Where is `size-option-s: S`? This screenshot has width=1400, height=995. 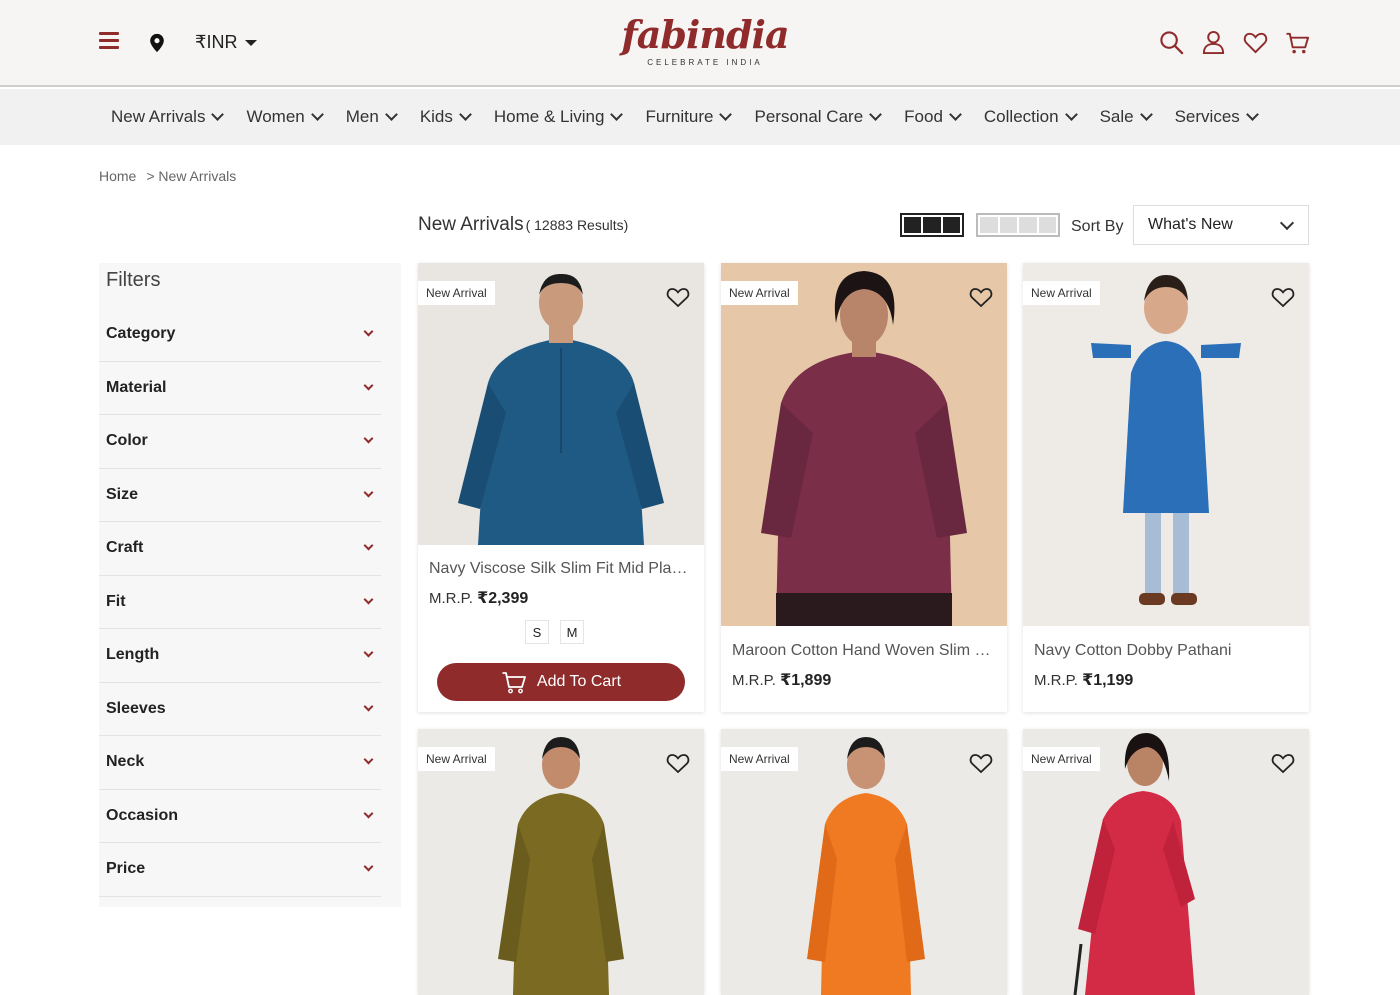 size-option-s: S is located at coordinates (537, 632).